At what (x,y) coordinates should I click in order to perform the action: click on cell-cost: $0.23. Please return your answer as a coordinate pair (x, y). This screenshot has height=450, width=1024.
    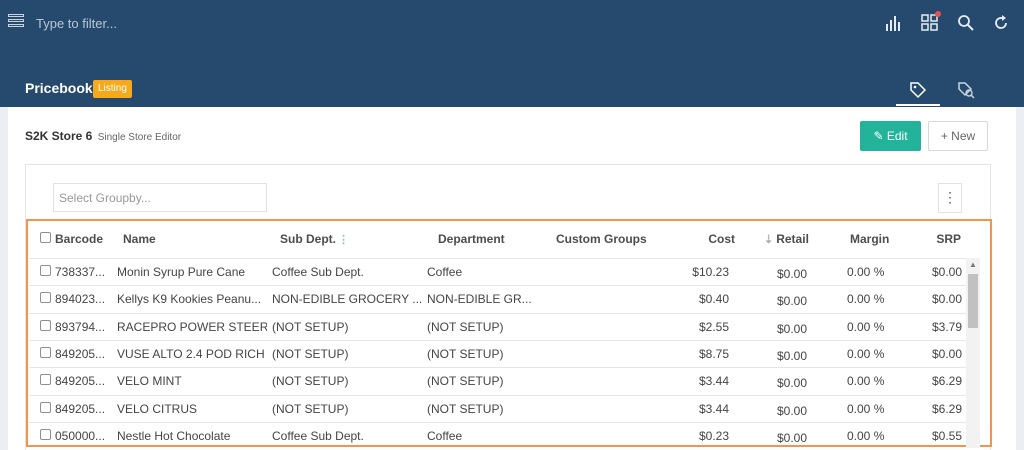
    Looking at the image, I should click on (713, 435).